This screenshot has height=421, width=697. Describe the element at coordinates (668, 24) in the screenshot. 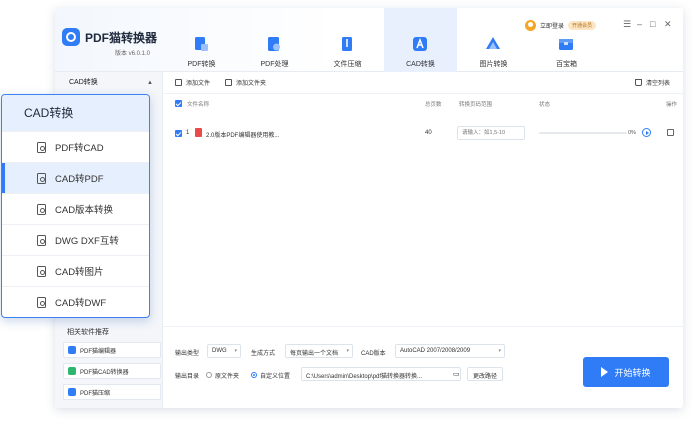

I see `close-icon: ✕` at that location.